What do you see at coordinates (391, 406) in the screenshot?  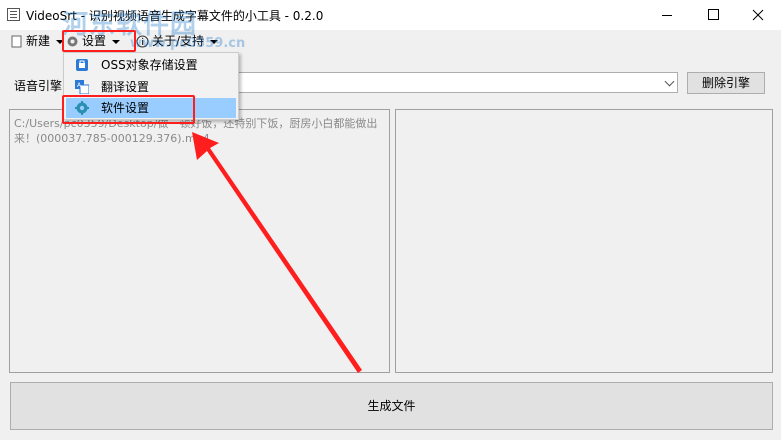 I see `generate-button: 生成文件` at bounding box center [391, 406].